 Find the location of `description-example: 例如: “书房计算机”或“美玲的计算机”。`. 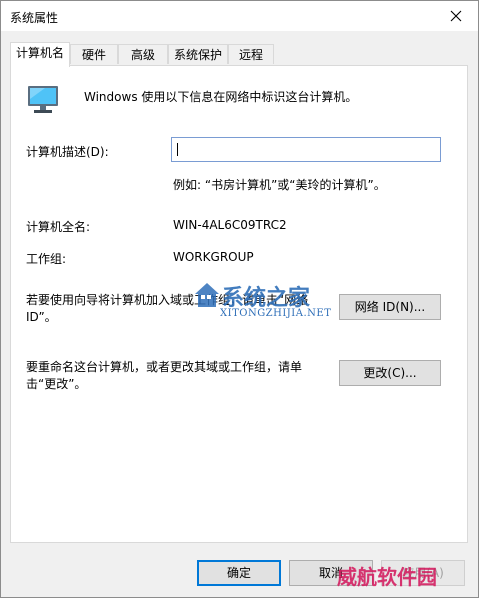

description-example: 例如: “书房计算机”或“美玲的计算机”。 is located at coordinates (279, 185).